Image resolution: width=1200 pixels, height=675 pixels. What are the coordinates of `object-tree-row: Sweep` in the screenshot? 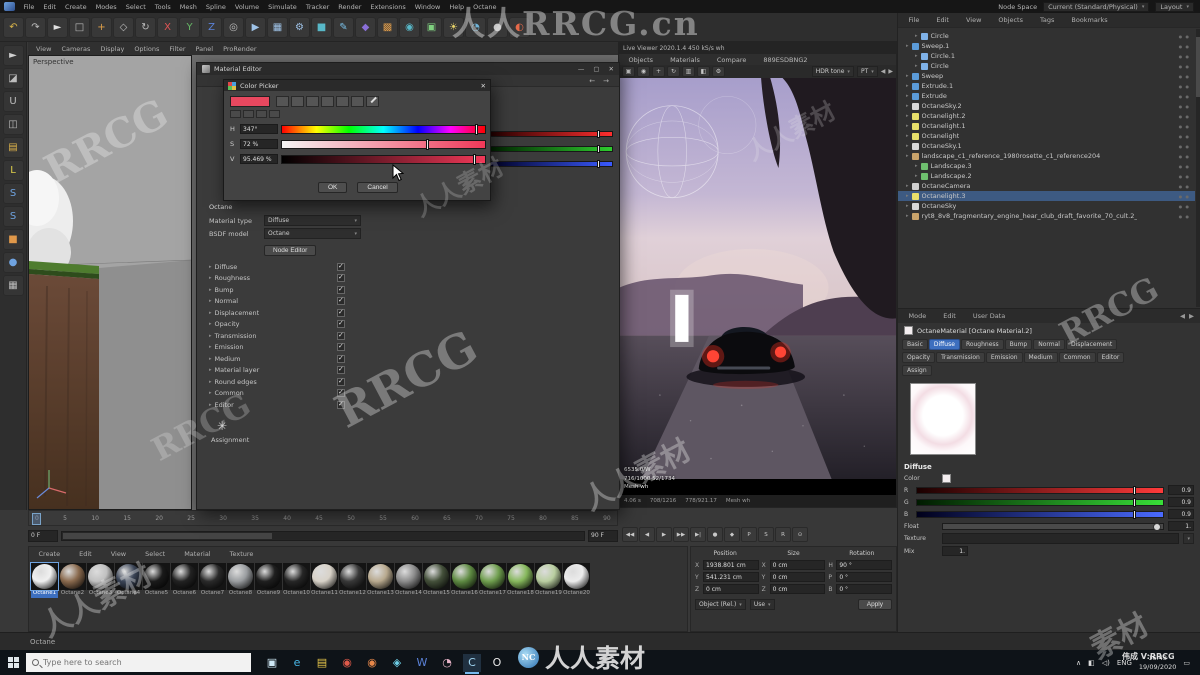 It's located at (1046, 76).